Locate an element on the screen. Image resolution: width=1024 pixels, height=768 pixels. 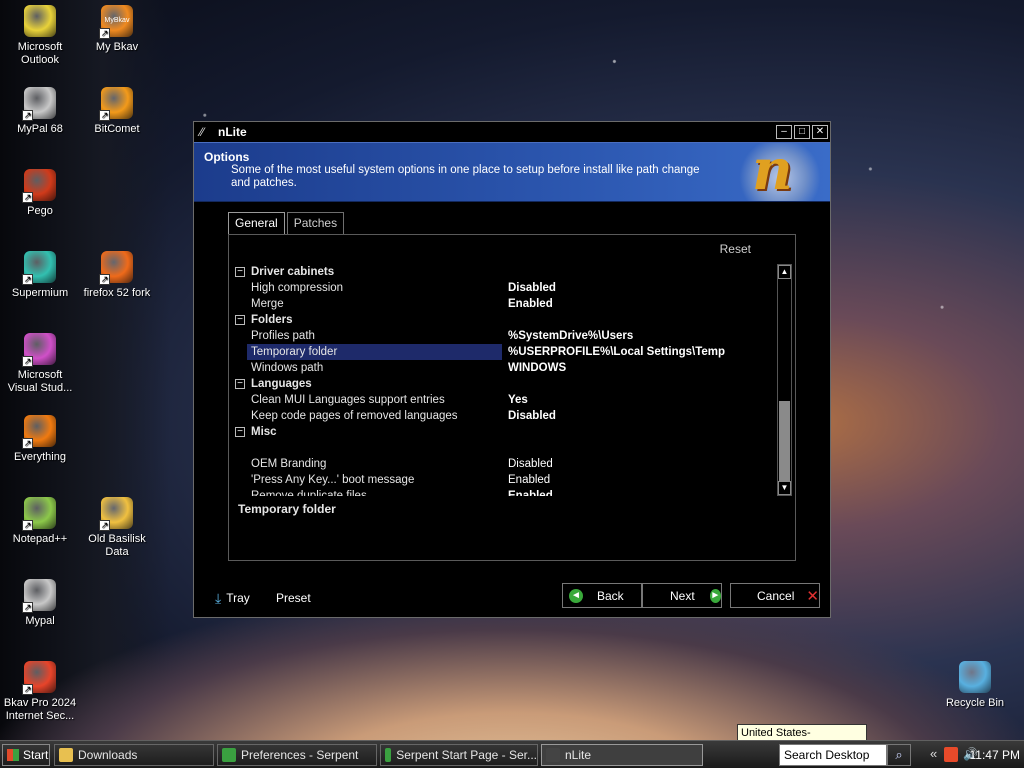
task-label: Downloads is located at coordinates (108, 755).